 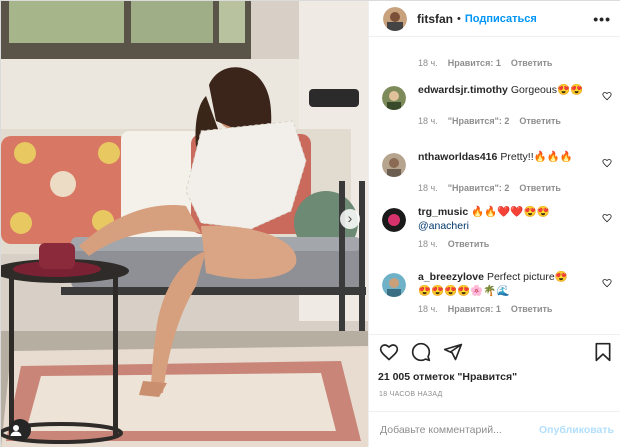 What do you see at coordinates (460, 430) in the screenshot?
I see `comment-input` at bounding box center [460, 430].